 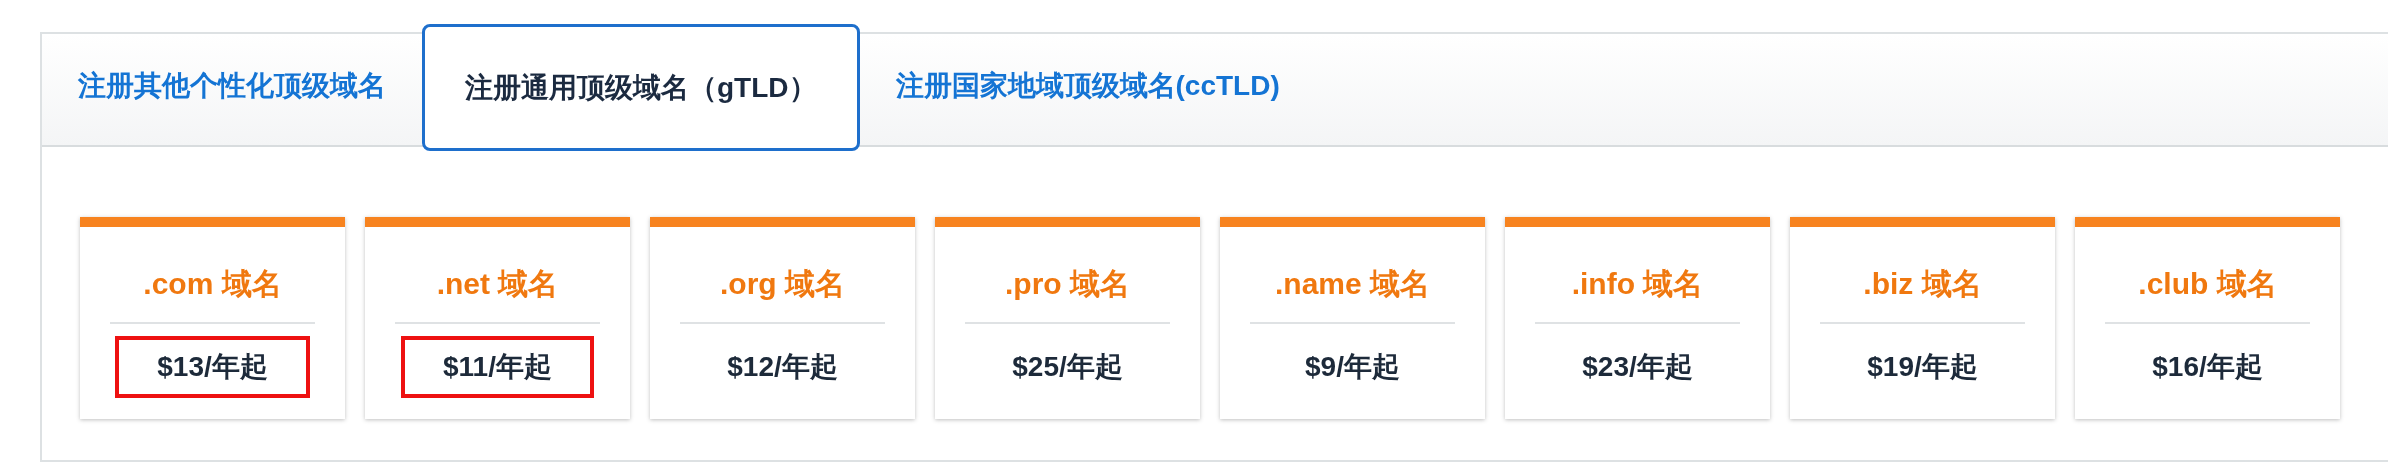 What do you see at coordinates (1087, 86) in the screenshot?
I see `tab: 注册国家地域顶级域名(ccTLD)` at bounding box center [1087, 86].